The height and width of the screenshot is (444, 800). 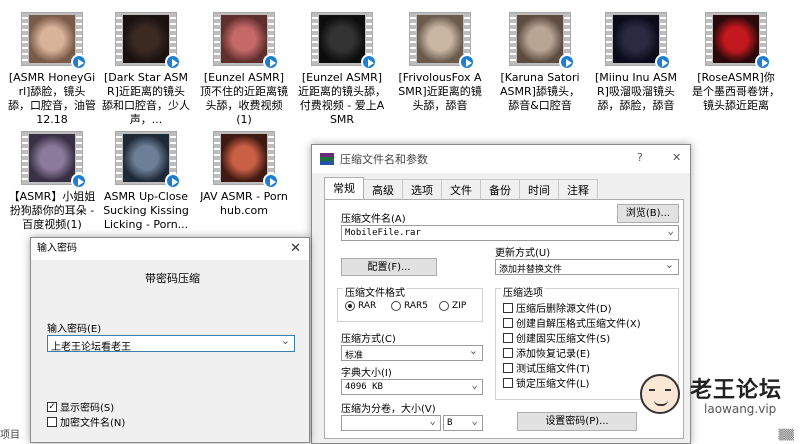 I want to click on archive-name-label: 压缩文件名(A), so click(x=373, y=219).